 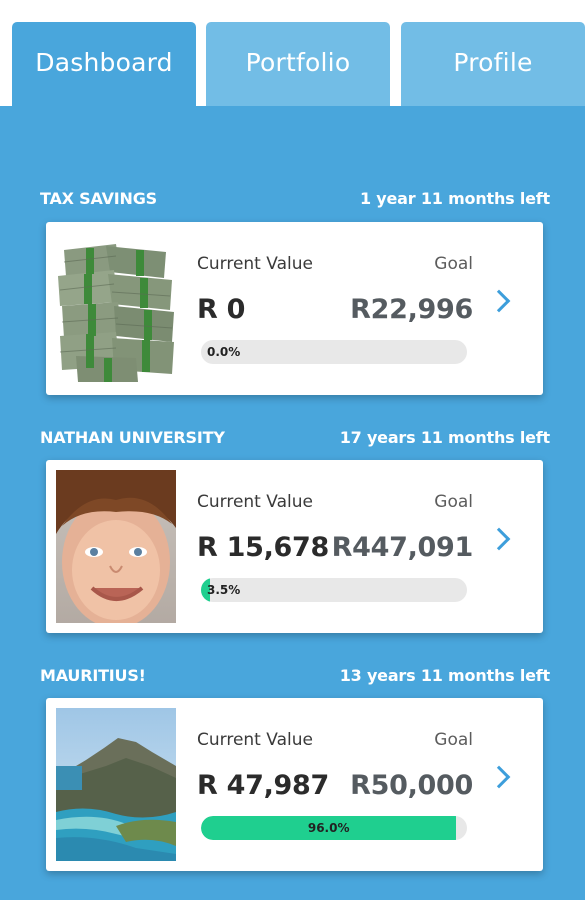 I want to click on tab-profile-label: Profile, so click(x=493, y=62).